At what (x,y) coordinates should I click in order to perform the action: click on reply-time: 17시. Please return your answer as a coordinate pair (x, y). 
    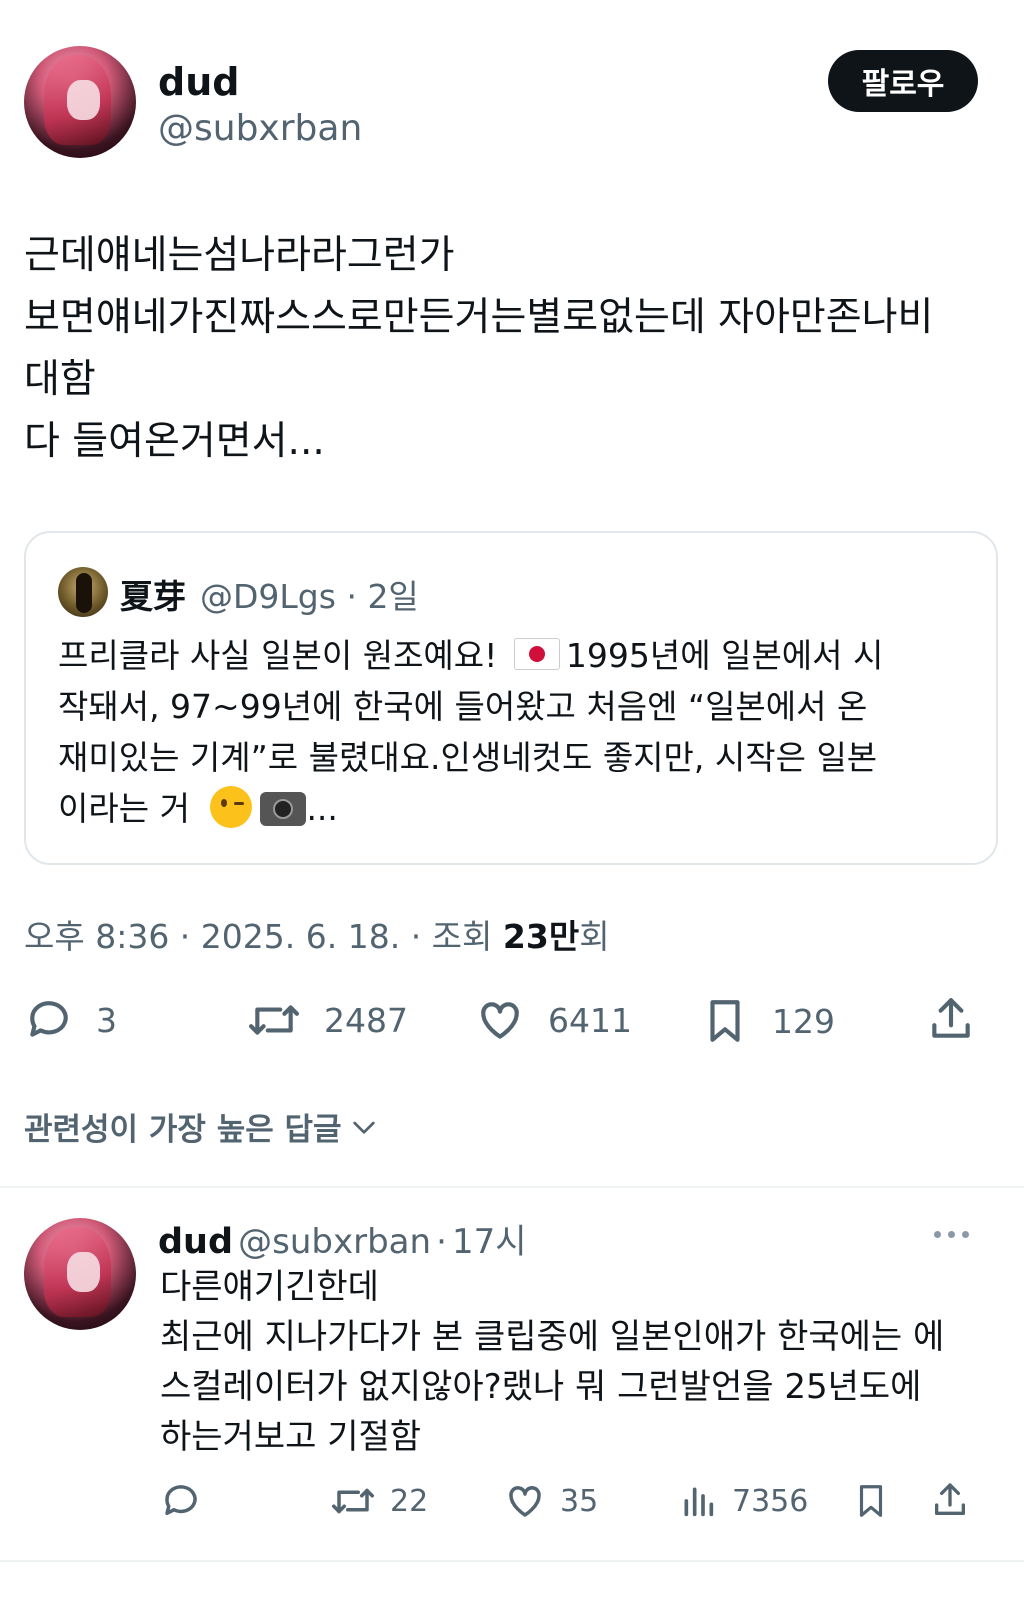
    Looking at the image, I should click on (489, 1242).